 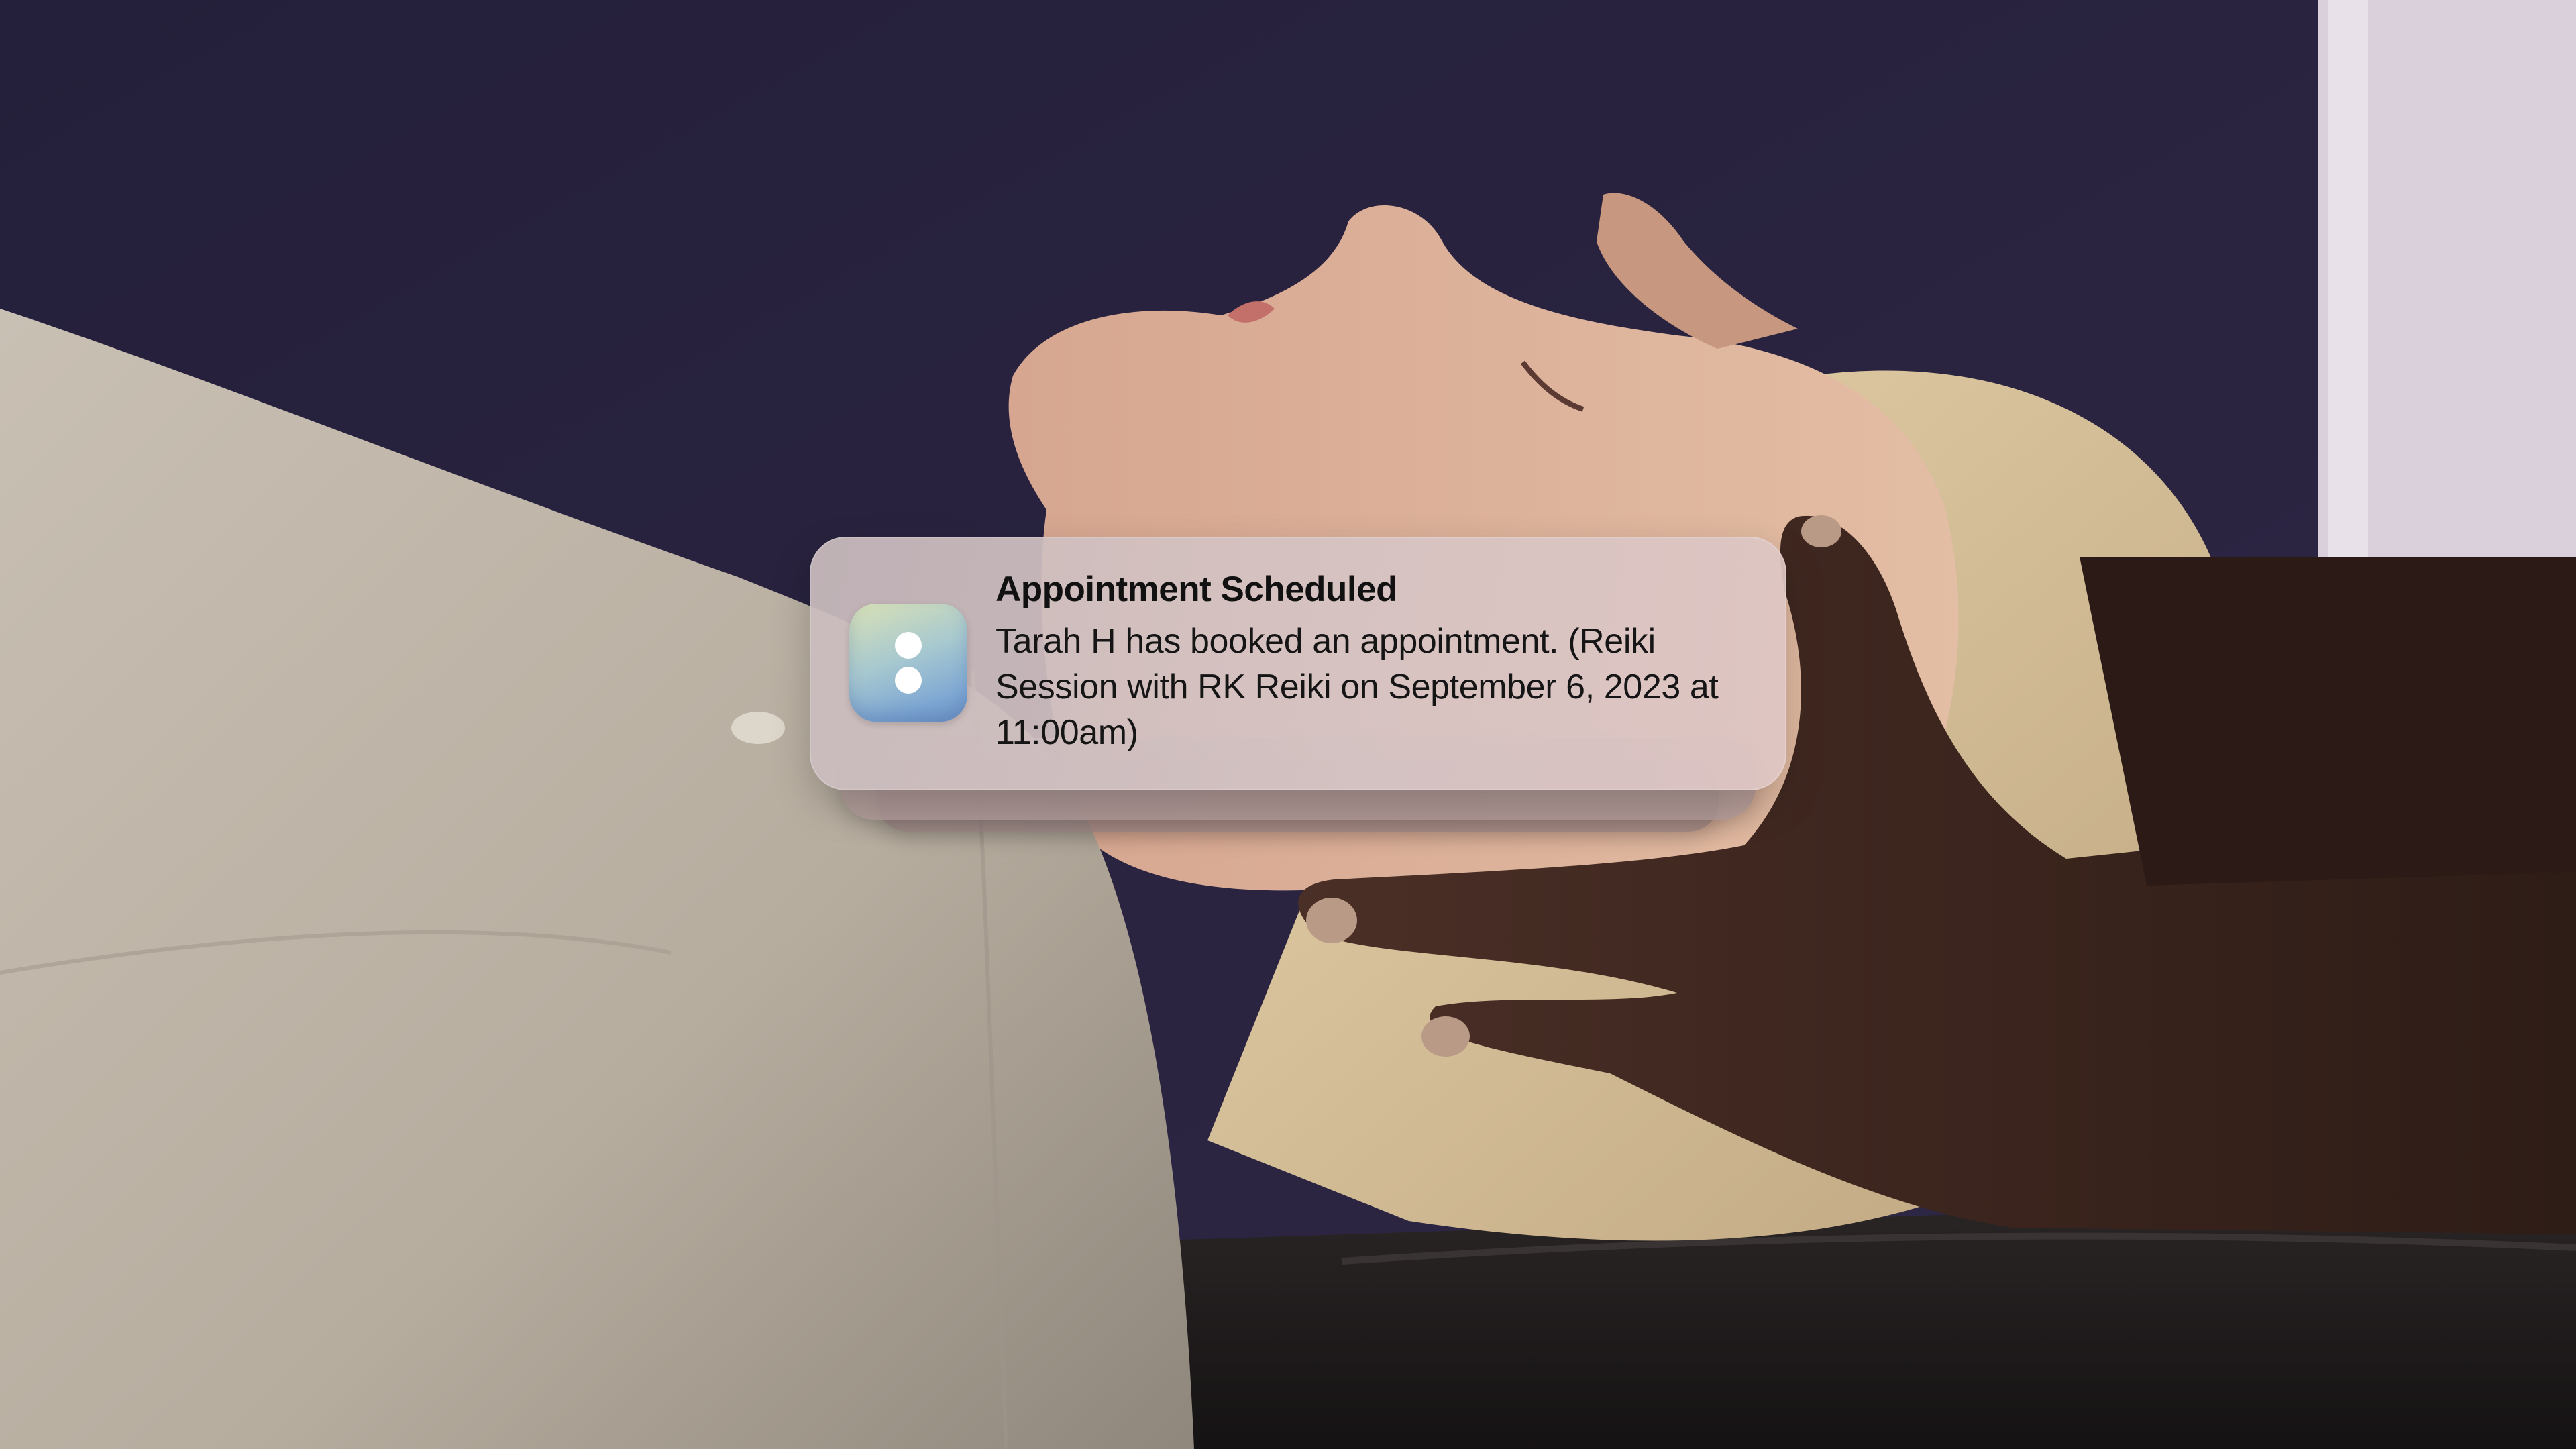 I want to click on icon-dot-bottom, so click(x=908, y=680).